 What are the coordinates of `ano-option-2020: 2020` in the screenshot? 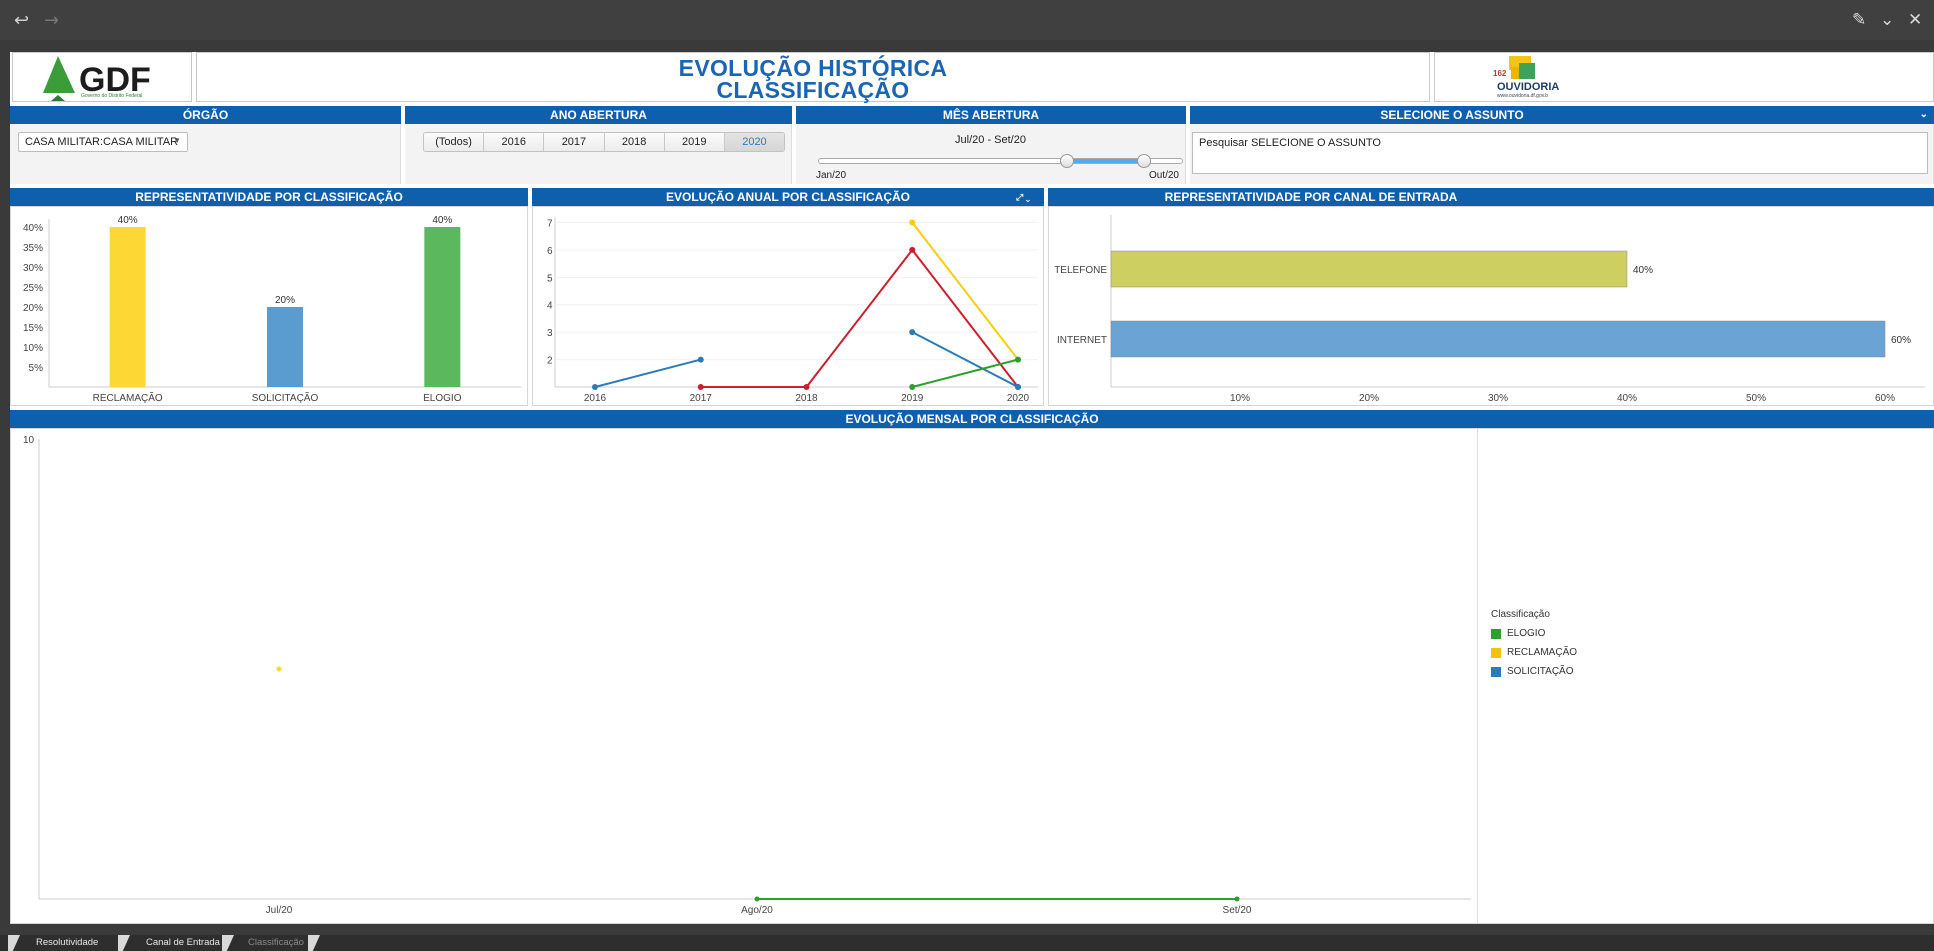 It's located at (754, 142).